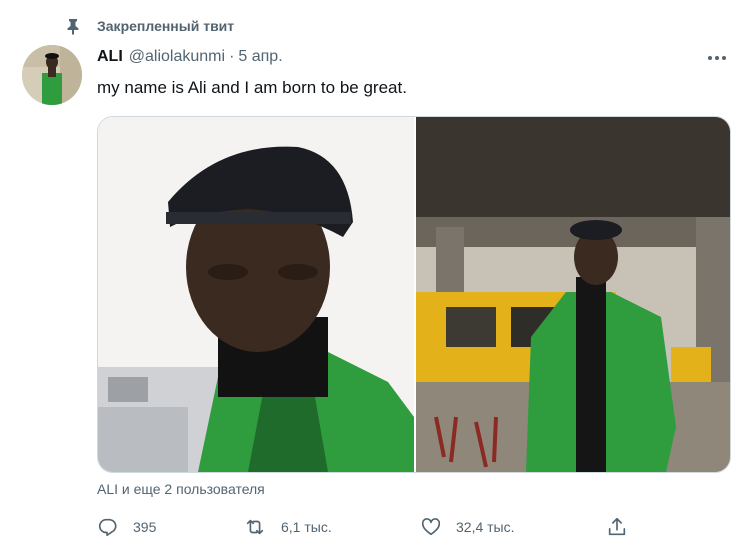 The image size is (753, 553). What do you see at coordinates (367, 527) in the screenshot?
I see `tweet-actions: 395 6,1 тыс. 32,4 тыс.` at bounding box center [367, 527].